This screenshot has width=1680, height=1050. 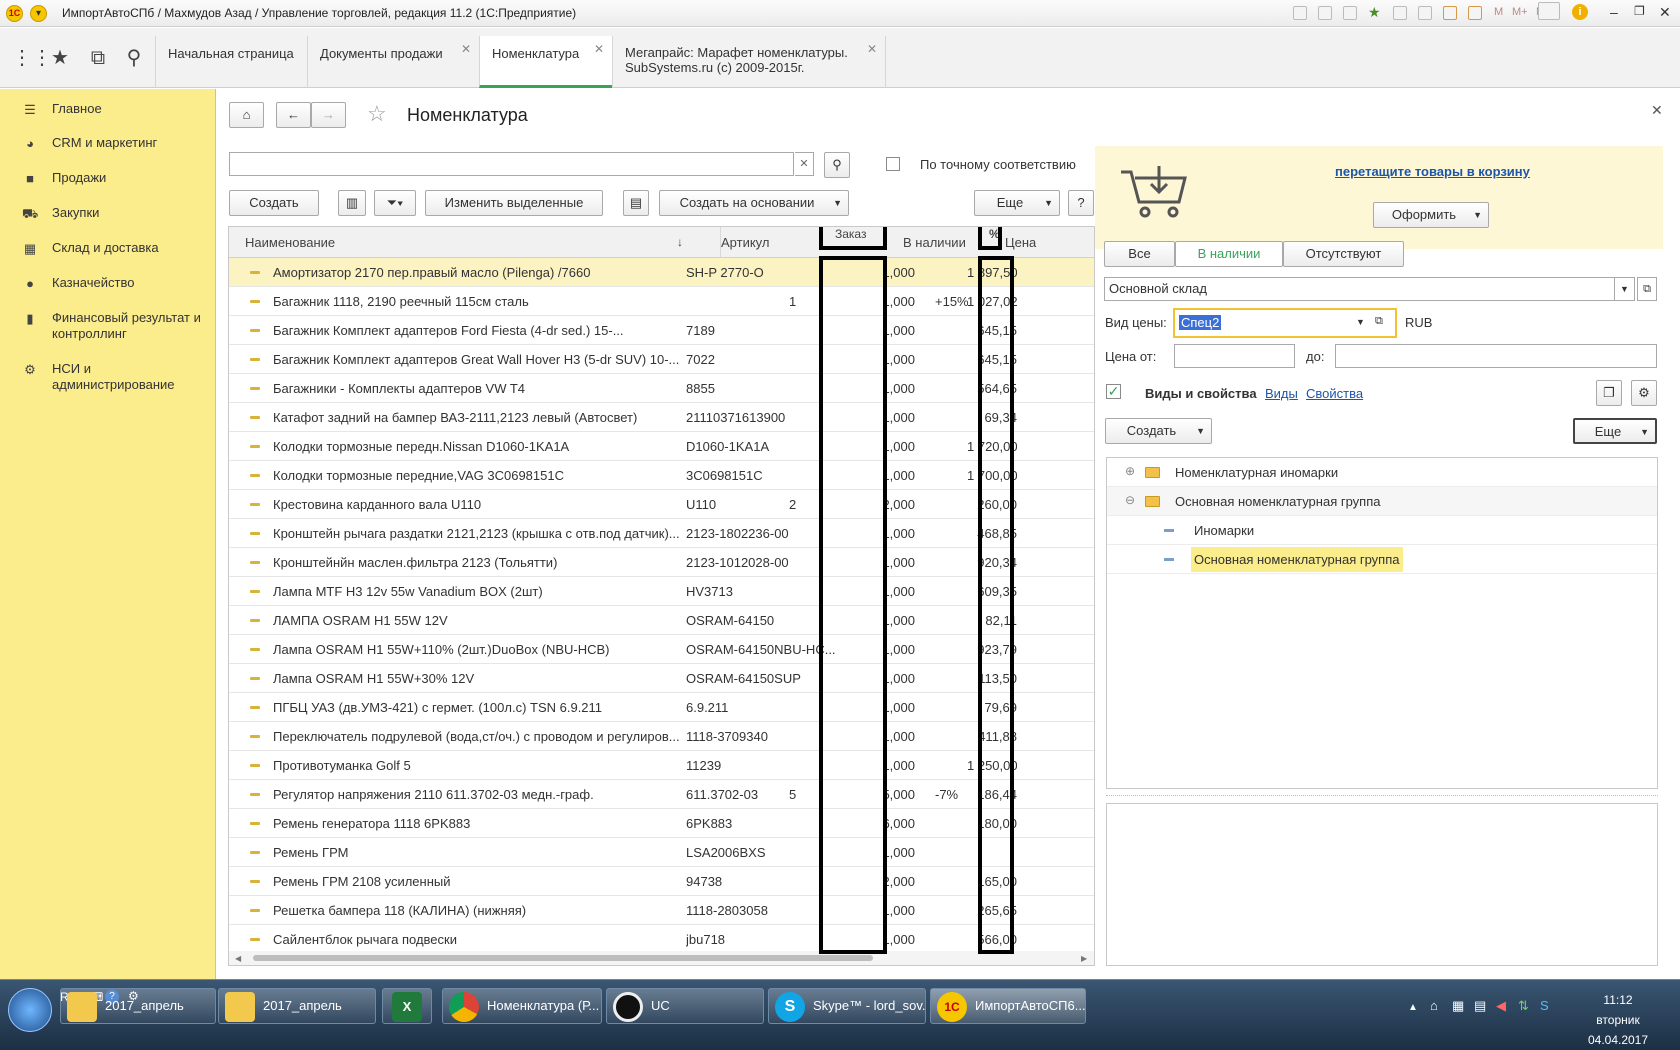 I want to click on help-button: ?, so click(x=1081, y=203).